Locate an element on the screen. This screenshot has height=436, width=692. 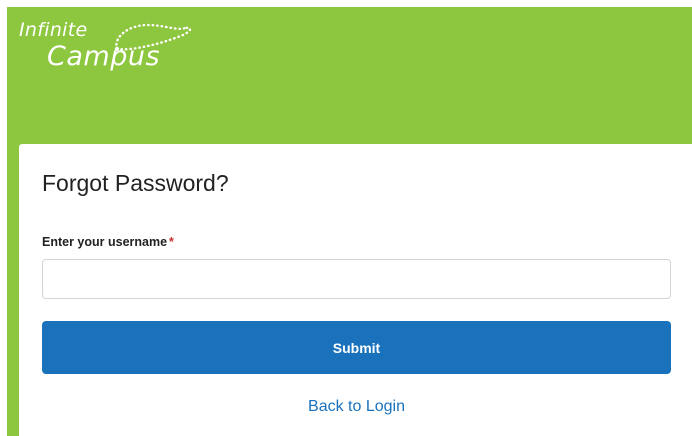
back-to-login-link: Back to Login is located at coordinates (356, 407).